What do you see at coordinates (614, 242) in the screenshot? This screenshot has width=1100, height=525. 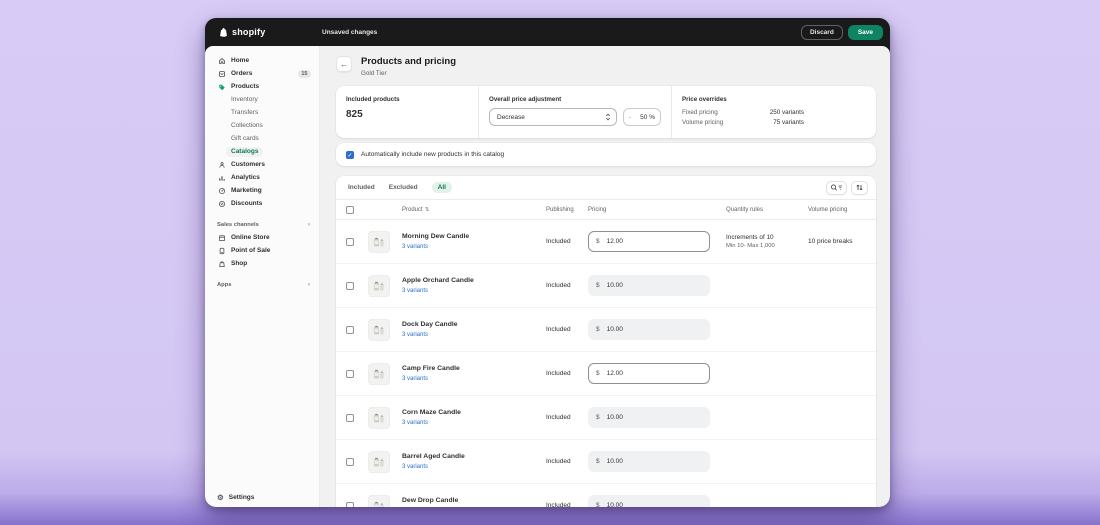 I see `price-value: 12.00` at bounding box center [614, 242].